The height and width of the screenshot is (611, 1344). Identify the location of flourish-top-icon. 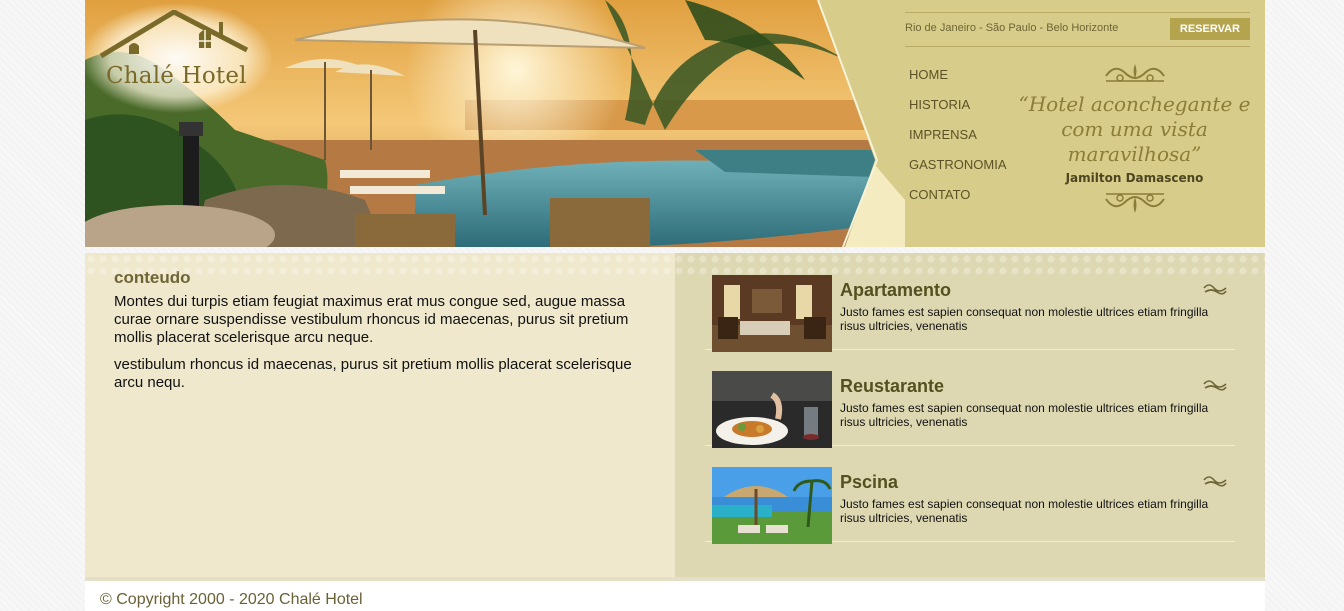
(1135, 73).